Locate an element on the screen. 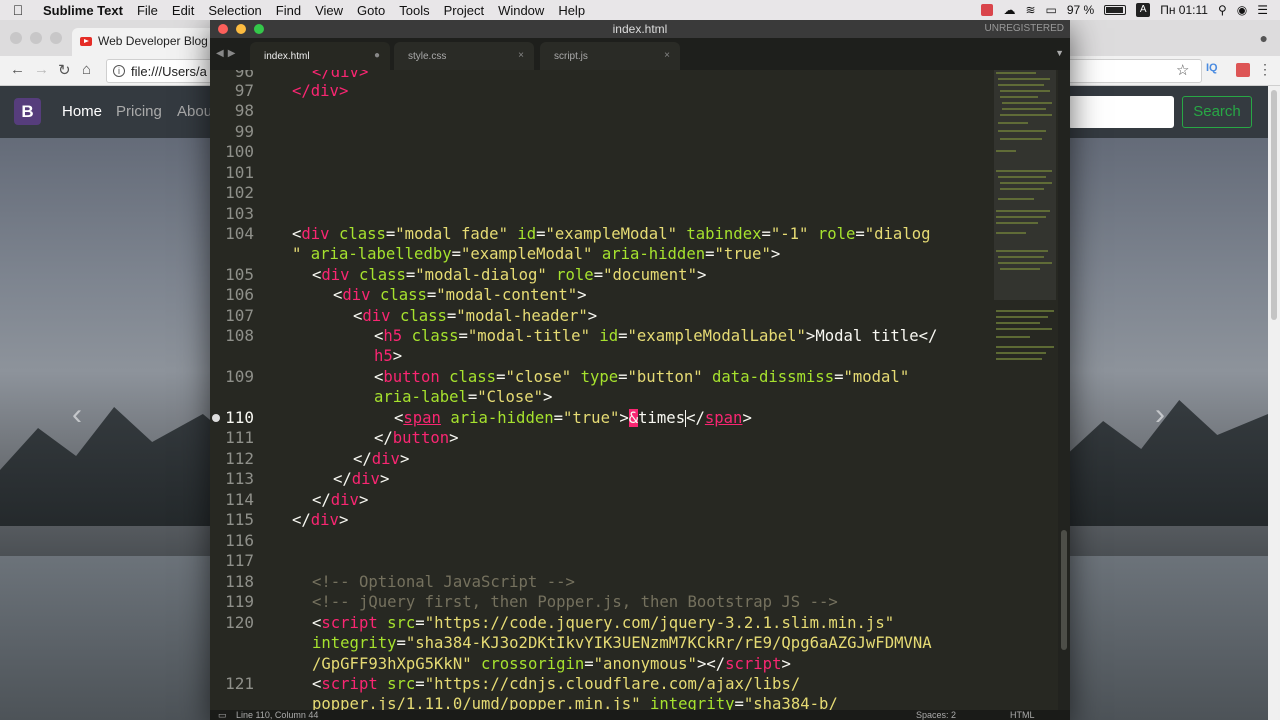  line-number: 98 is located at coordinates (244, 110).